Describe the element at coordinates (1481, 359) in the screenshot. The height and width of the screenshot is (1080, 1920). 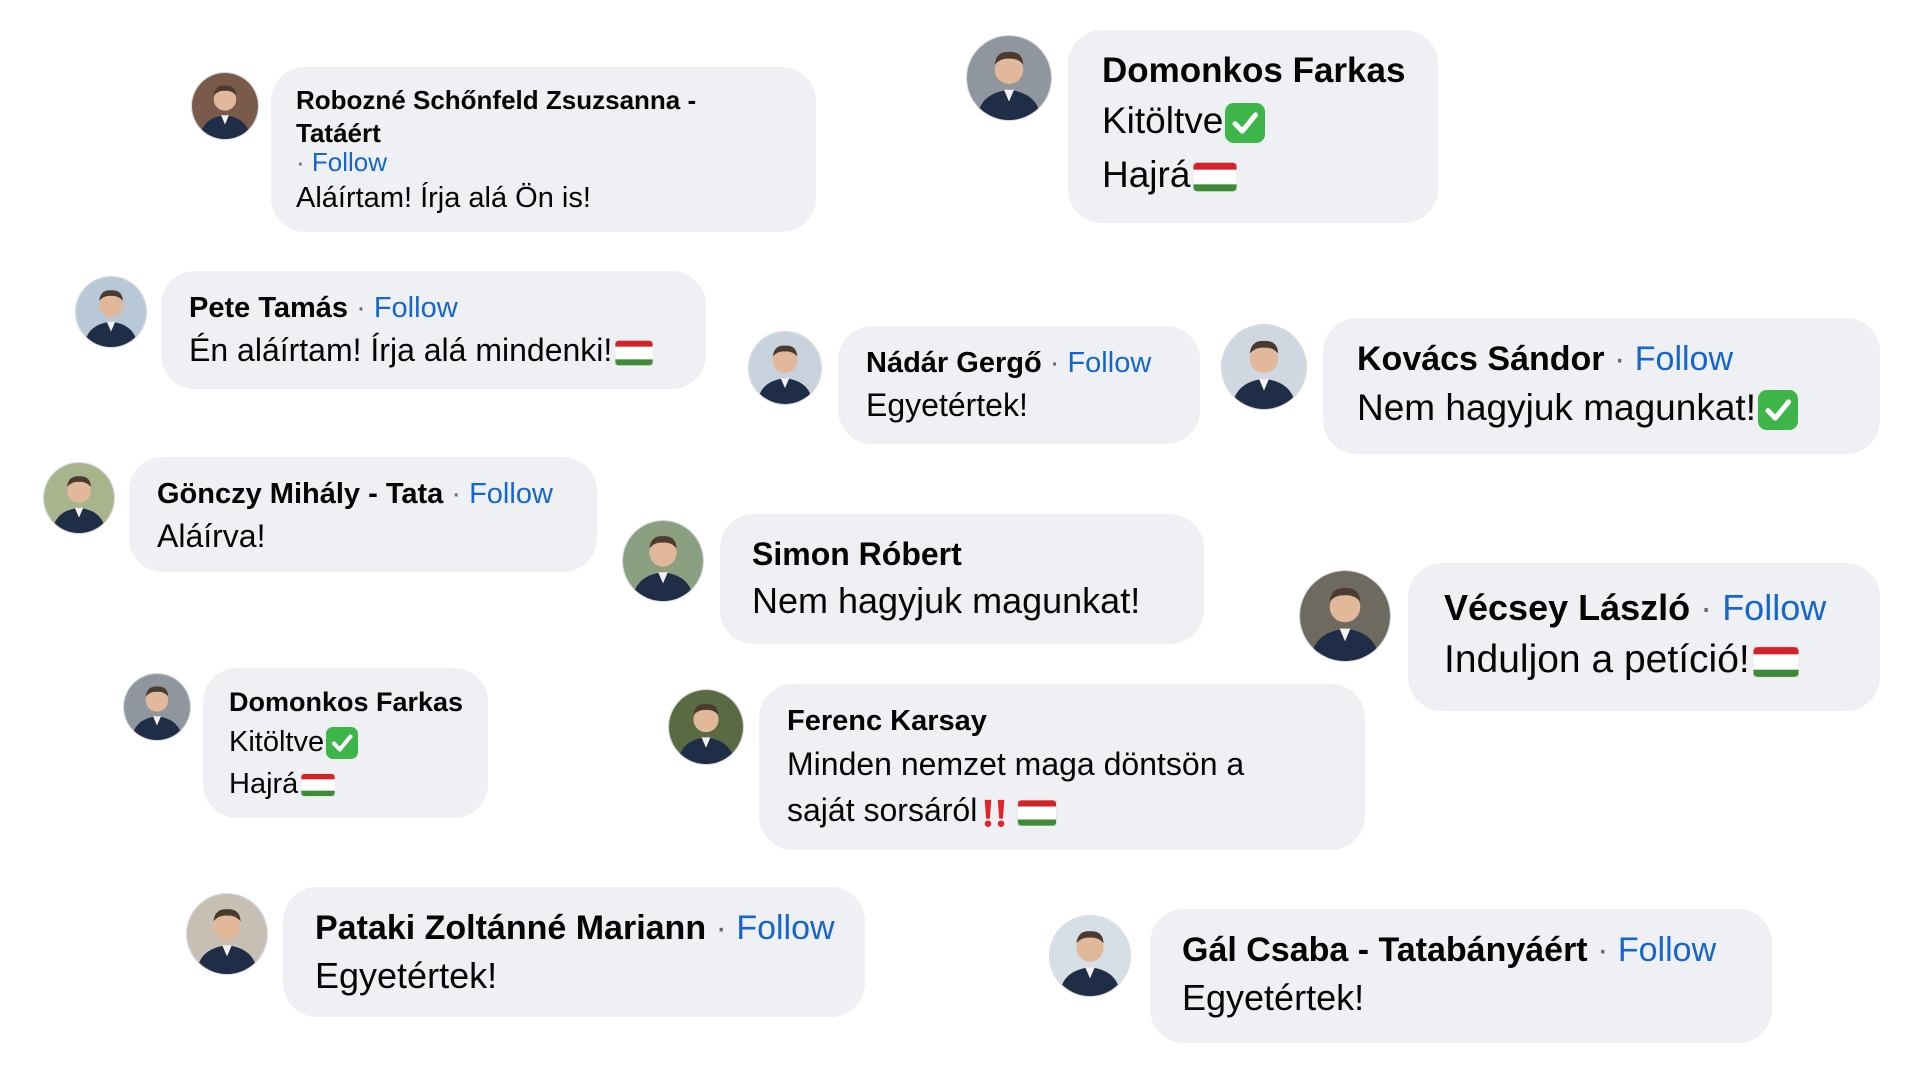
I see `author-name: Kovács Sándor` at that location.